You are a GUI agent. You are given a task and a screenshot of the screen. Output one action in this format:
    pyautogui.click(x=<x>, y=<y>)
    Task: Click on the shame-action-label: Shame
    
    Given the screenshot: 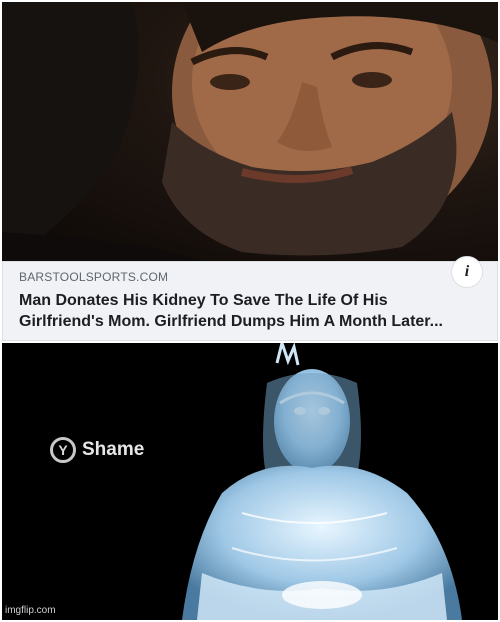 What is the action you would take?
    pyautogui.click(x=113, y=449)
    